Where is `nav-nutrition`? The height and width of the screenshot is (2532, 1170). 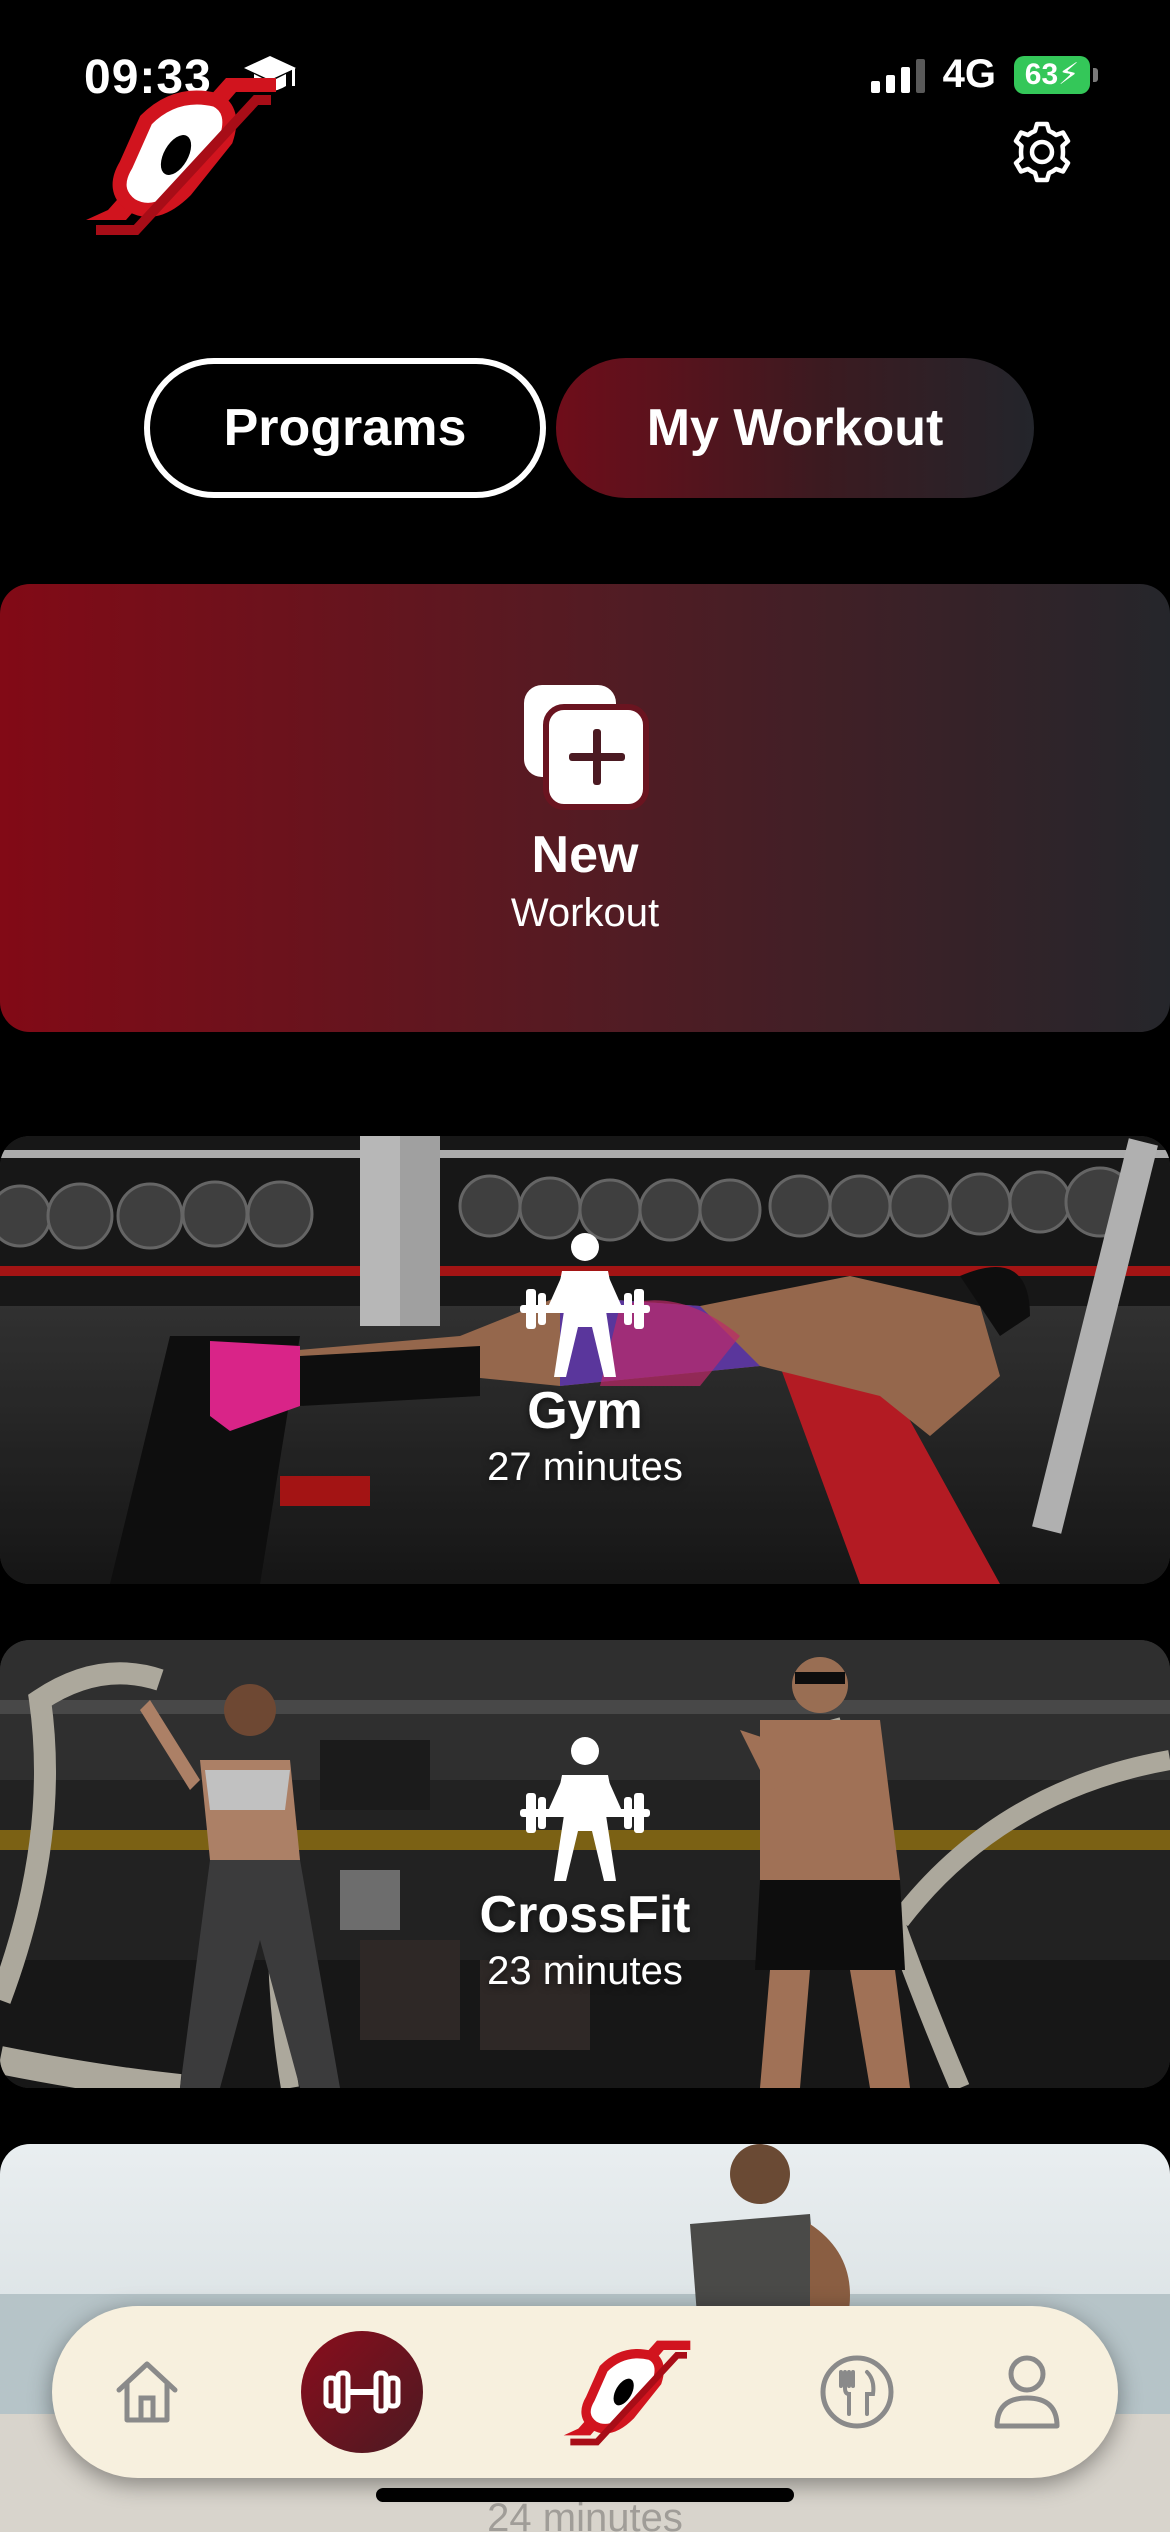
nav-nutrition is located at coordinates (857, 2392).